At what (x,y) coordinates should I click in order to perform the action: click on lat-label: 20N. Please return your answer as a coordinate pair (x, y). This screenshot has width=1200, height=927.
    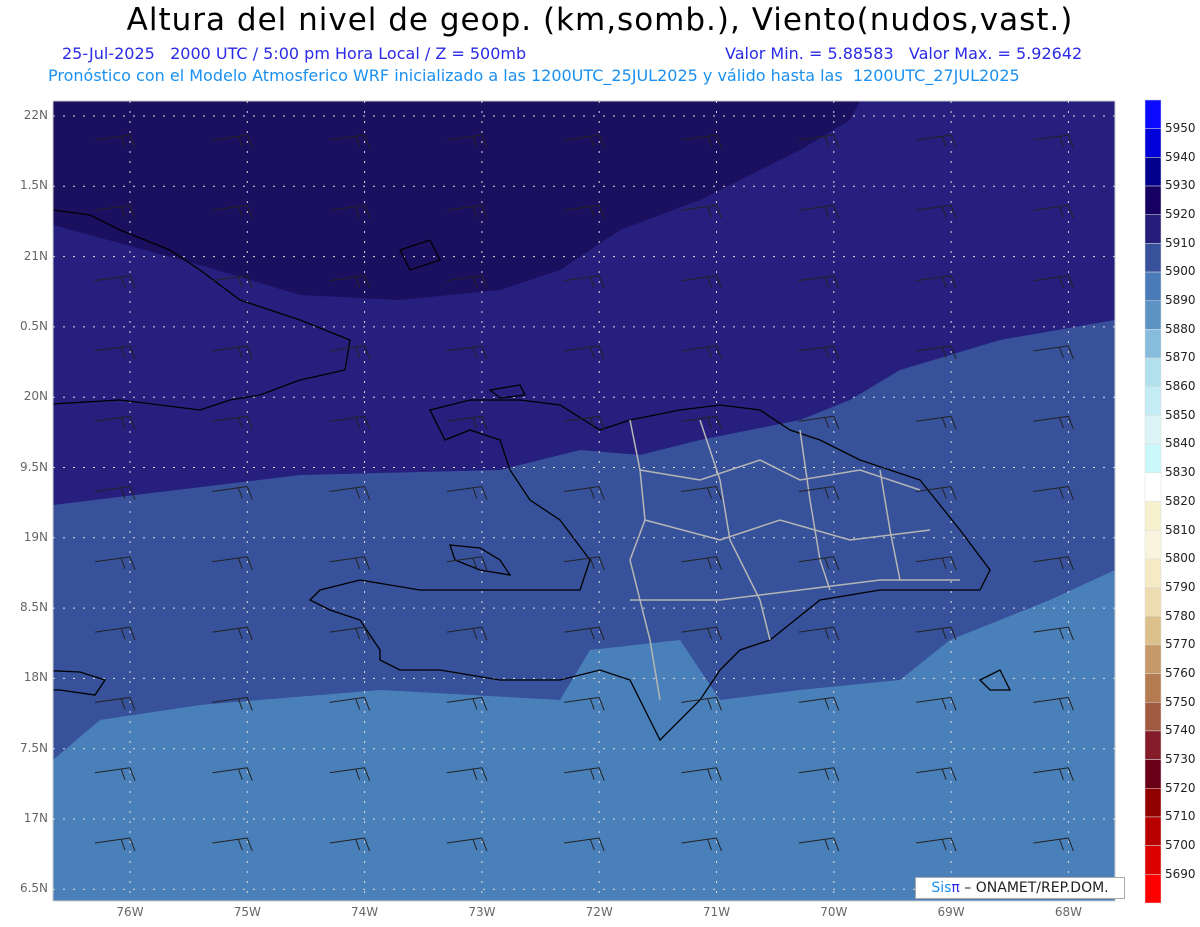
    Looking at the image, I should click on (35, 396).